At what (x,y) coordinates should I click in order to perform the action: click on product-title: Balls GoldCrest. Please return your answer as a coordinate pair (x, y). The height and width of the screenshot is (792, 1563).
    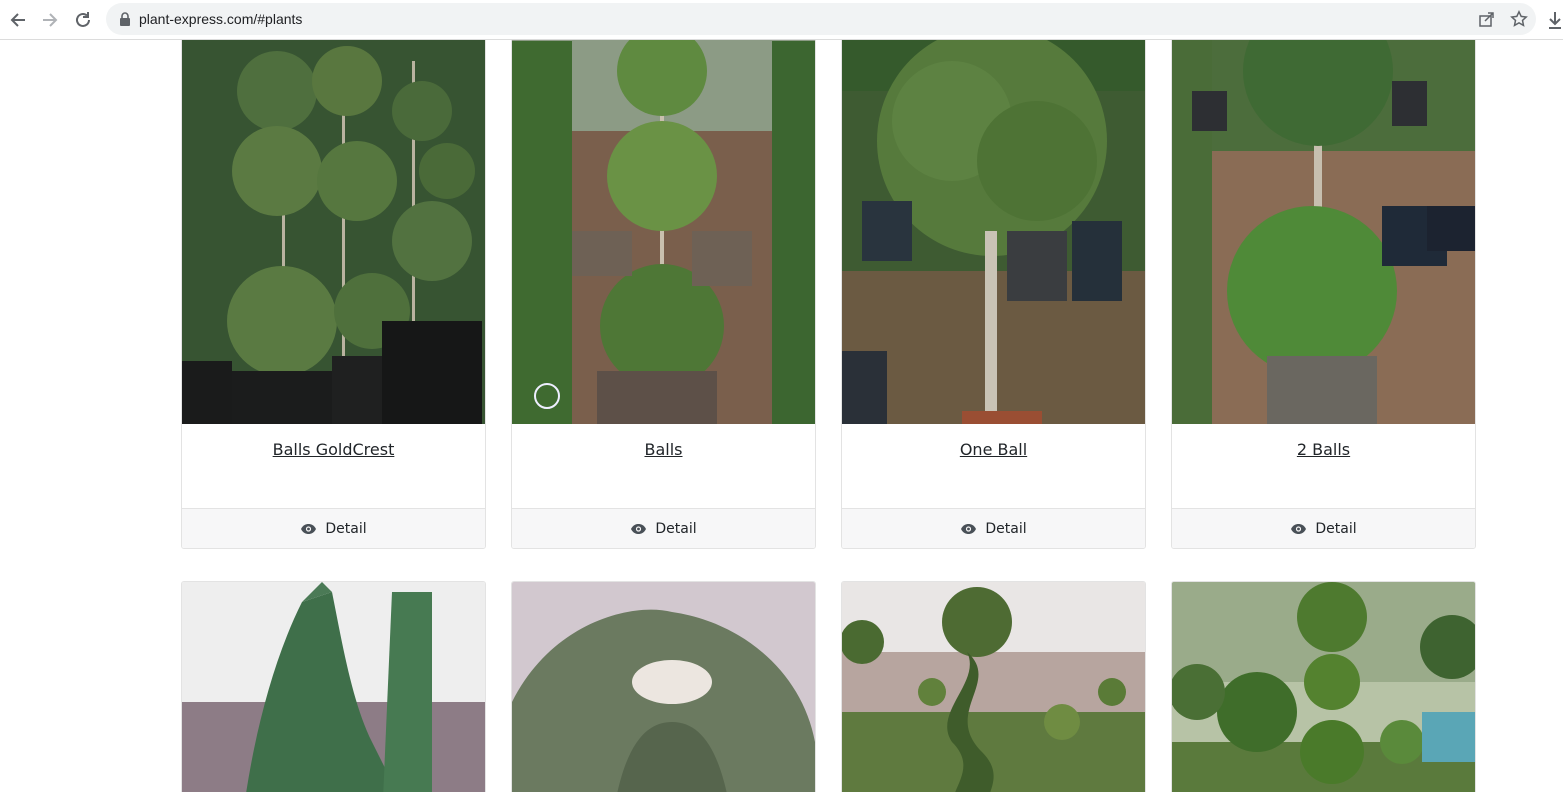
    Looking at the image, I should click on (333, 449).